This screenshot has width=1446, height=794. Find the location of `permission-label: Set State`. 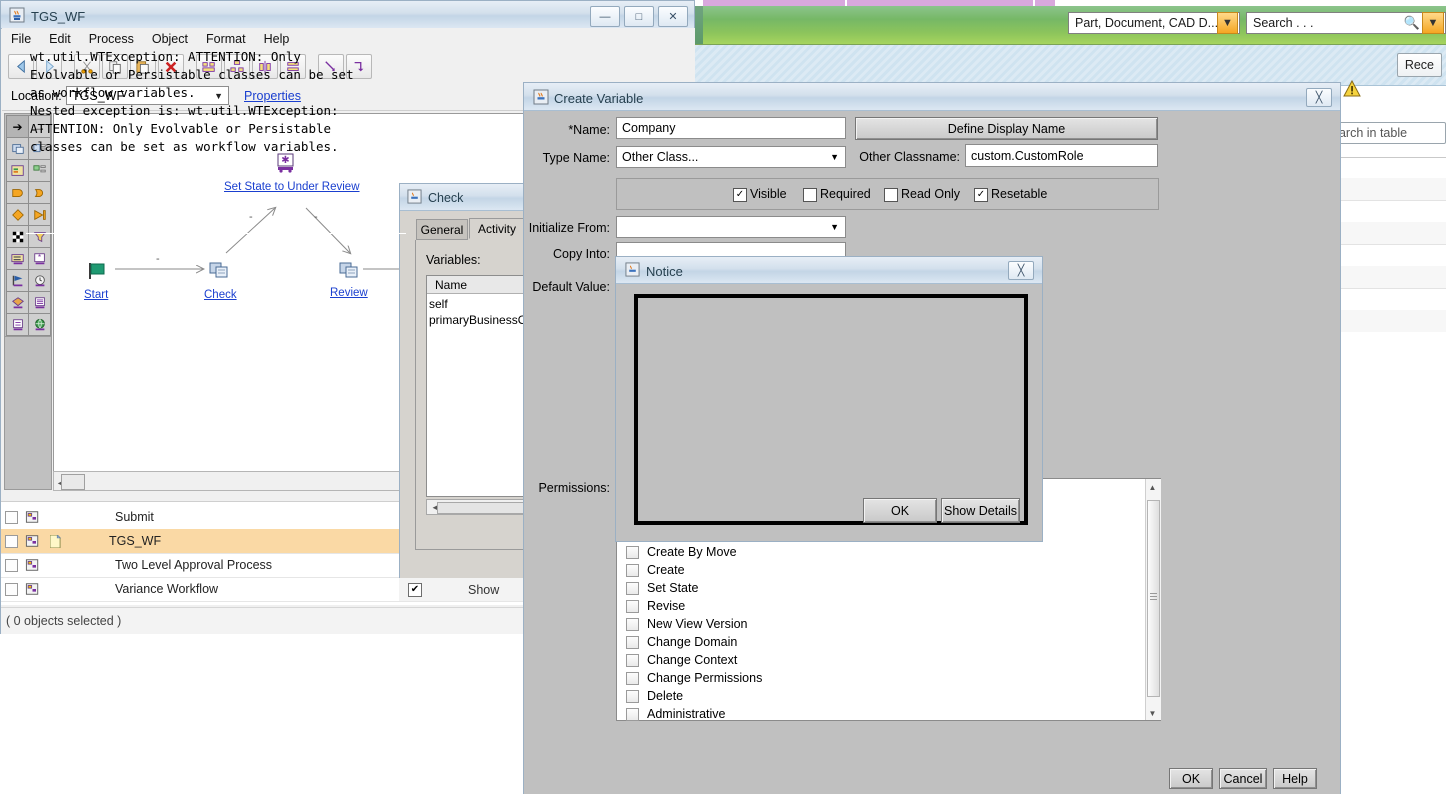

permission-label: Set State is located at coordinates (673, 588).